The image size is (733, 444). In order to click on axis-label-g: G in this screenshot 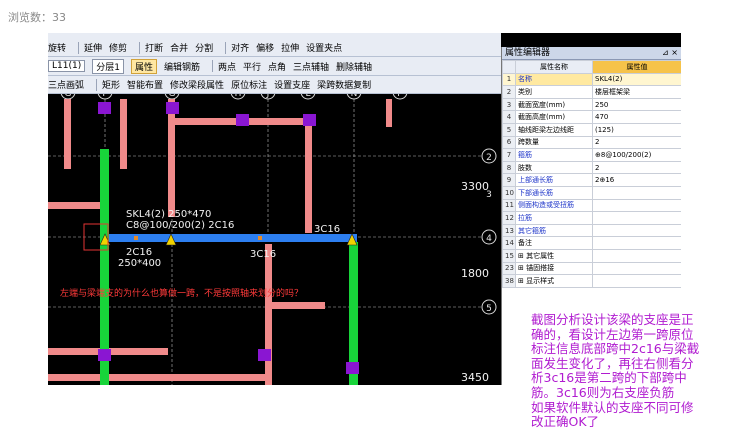, I will do `click(68, 96)`.